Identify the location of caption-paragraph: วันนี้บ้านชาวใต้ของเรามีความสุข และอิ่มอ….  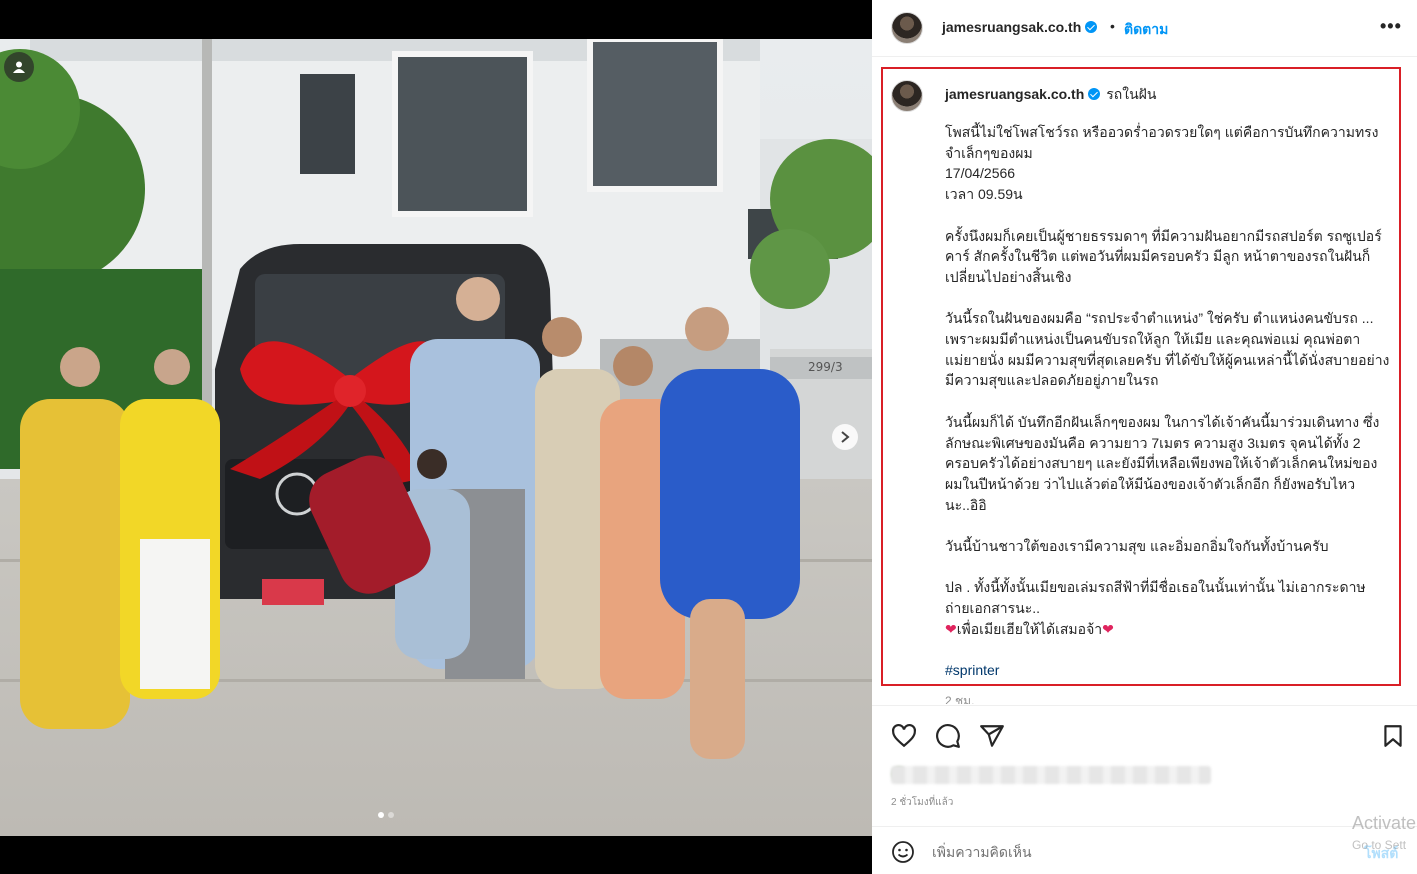
(1137, 546).